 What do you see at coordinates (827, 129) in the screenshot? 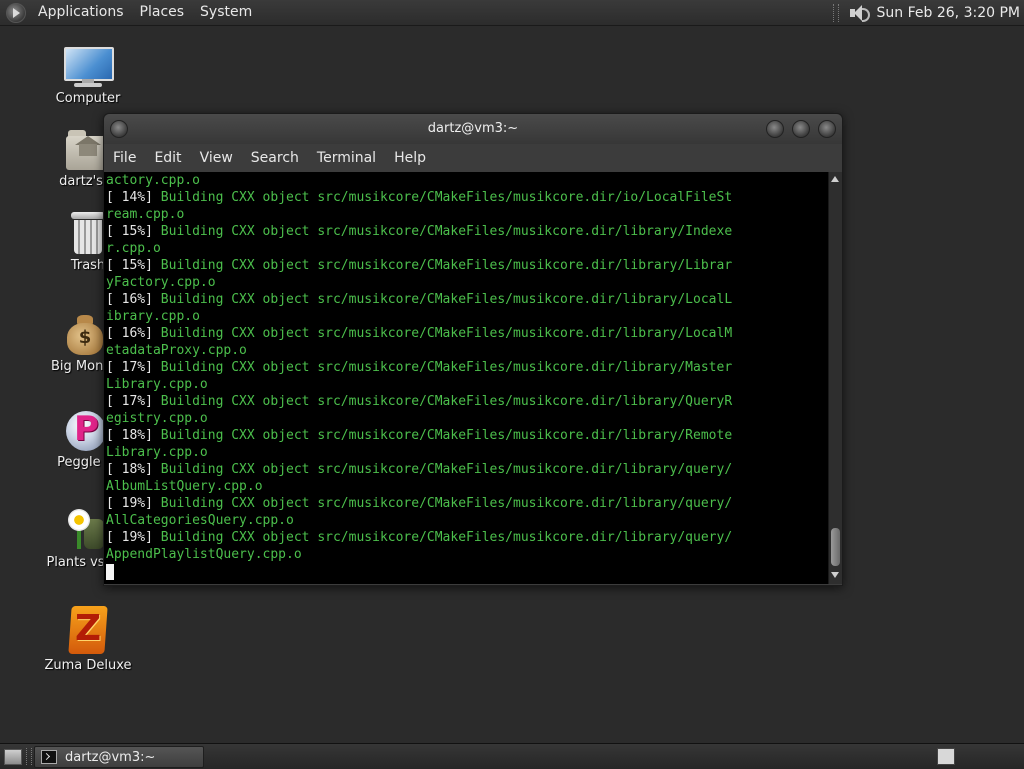
I see `close-button` at bounding box center [827, 129].